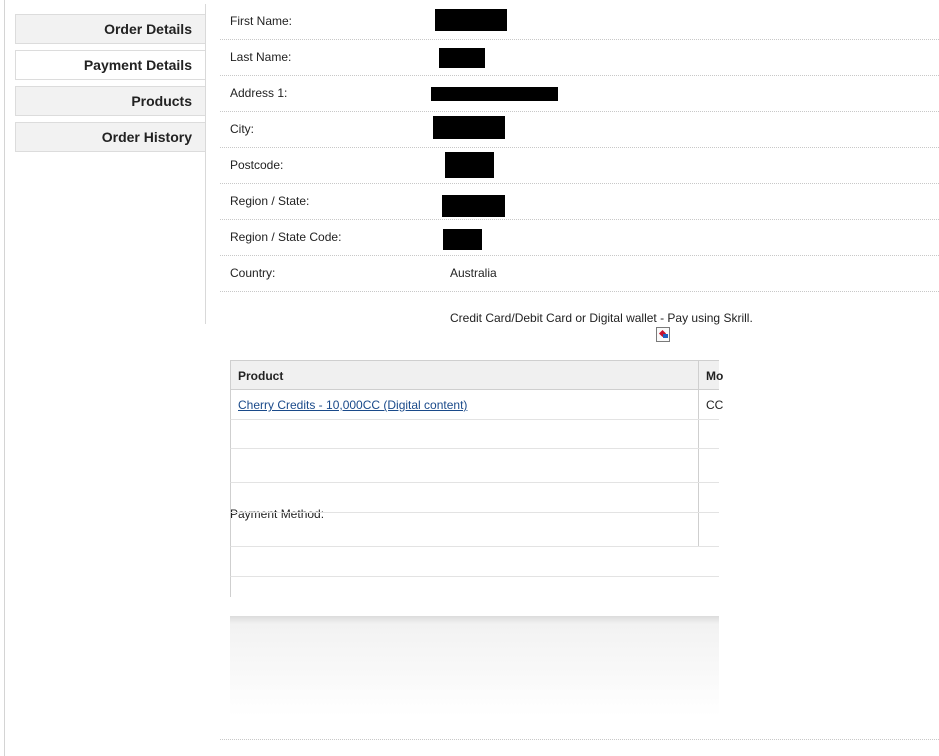  I want to click on field-label: First Name:, so click(261, 21).